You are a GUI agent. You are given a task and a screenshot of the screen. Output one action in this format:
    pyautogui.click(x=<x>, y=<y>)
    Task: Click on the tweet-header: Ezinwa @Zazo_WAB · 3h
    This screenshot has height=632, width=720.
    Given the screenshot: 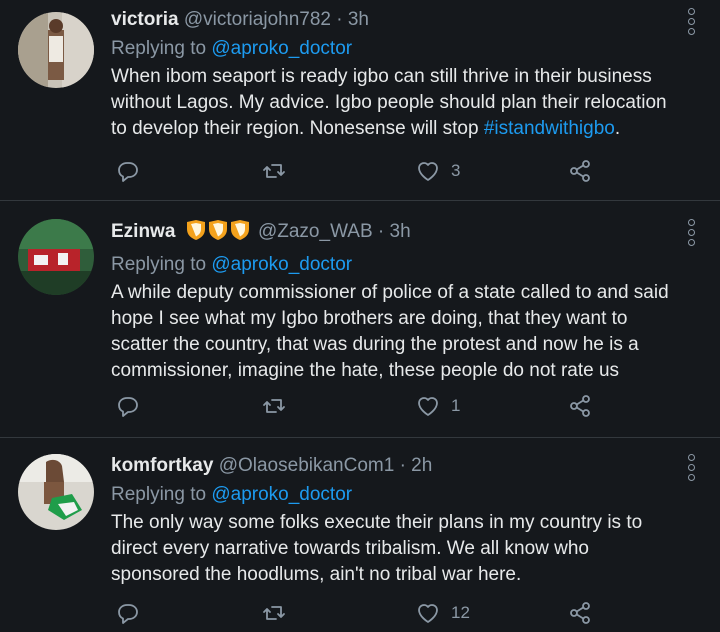 What is the action you would take?
    pyautogui.click(x=395, y=233)
    